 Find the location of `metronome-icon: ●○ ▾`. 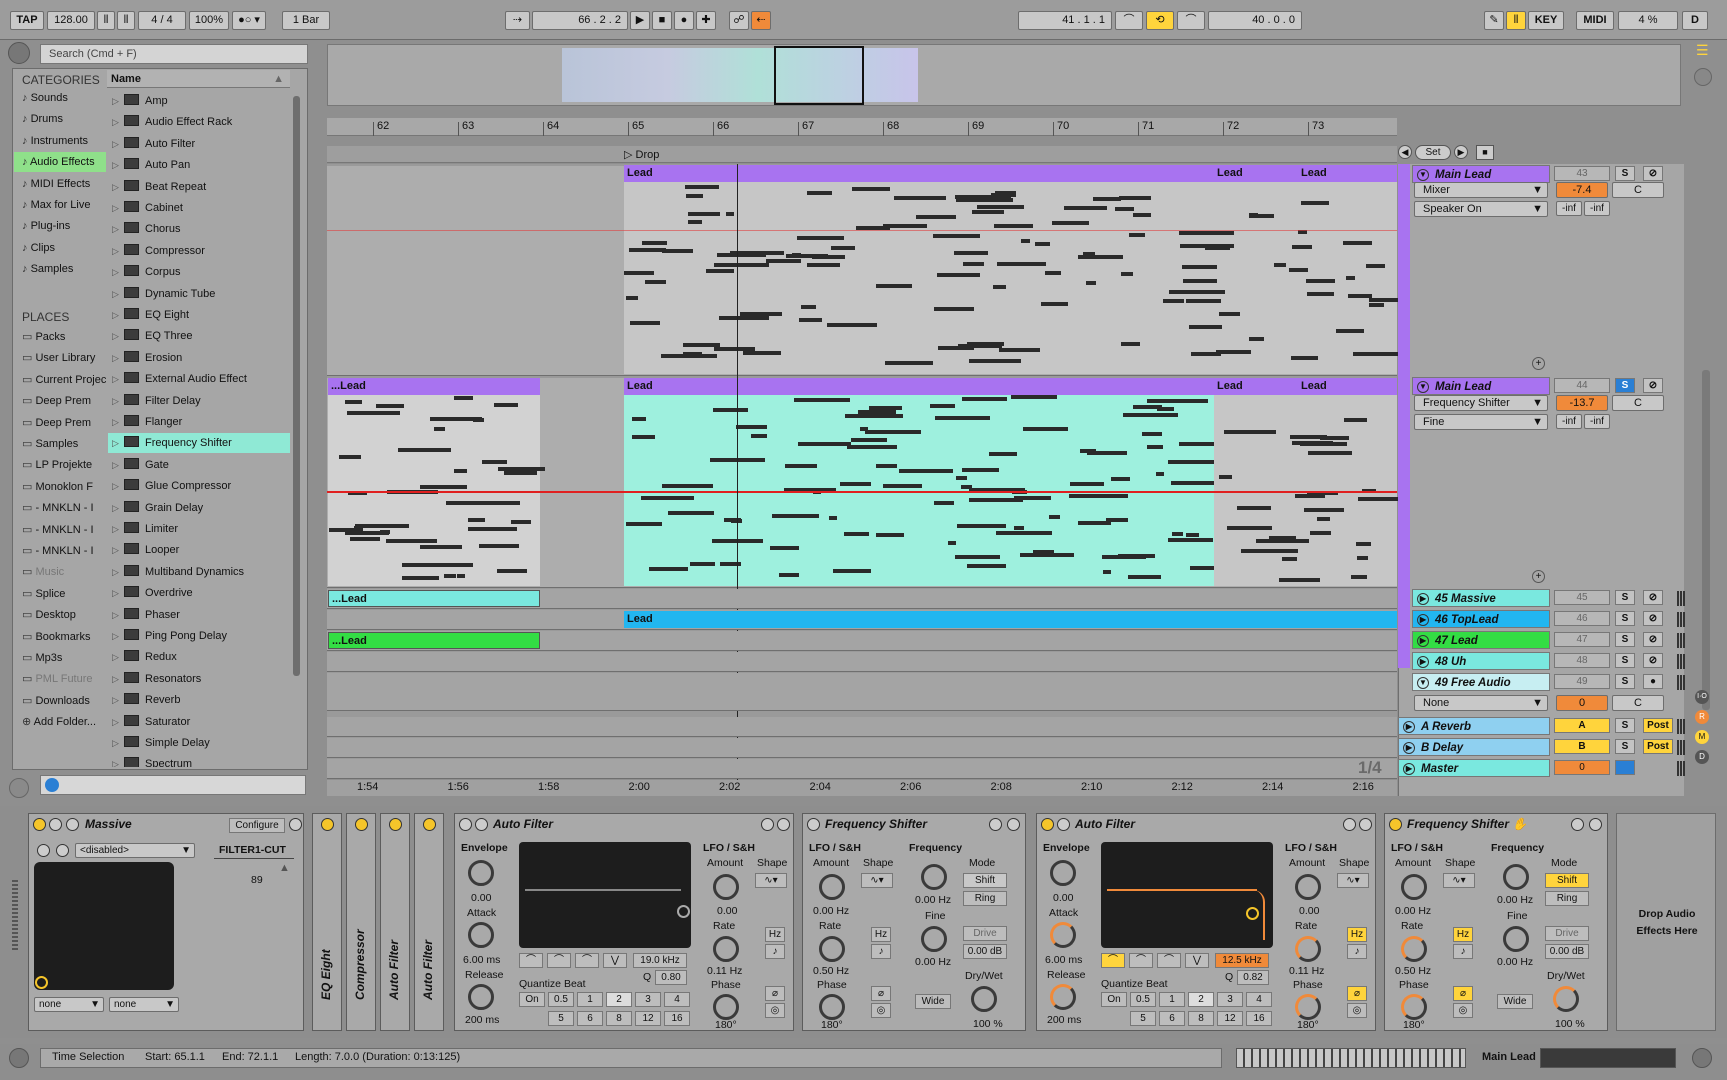

metronome-icon: ●○ ▾ is located at coordinates (249, 20).